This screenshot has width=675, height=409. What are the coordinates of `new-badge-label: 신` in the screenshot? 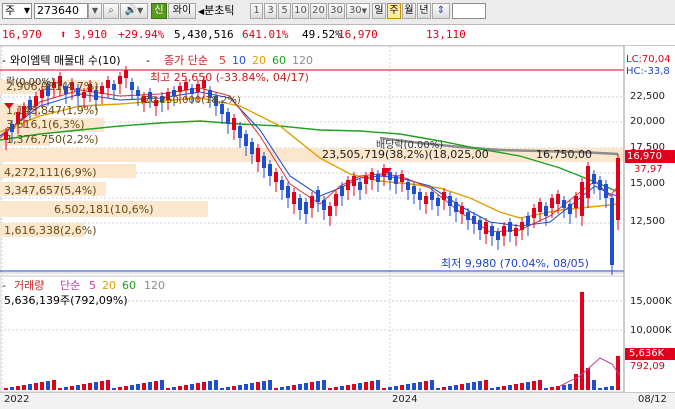 It's located at (159, 10).